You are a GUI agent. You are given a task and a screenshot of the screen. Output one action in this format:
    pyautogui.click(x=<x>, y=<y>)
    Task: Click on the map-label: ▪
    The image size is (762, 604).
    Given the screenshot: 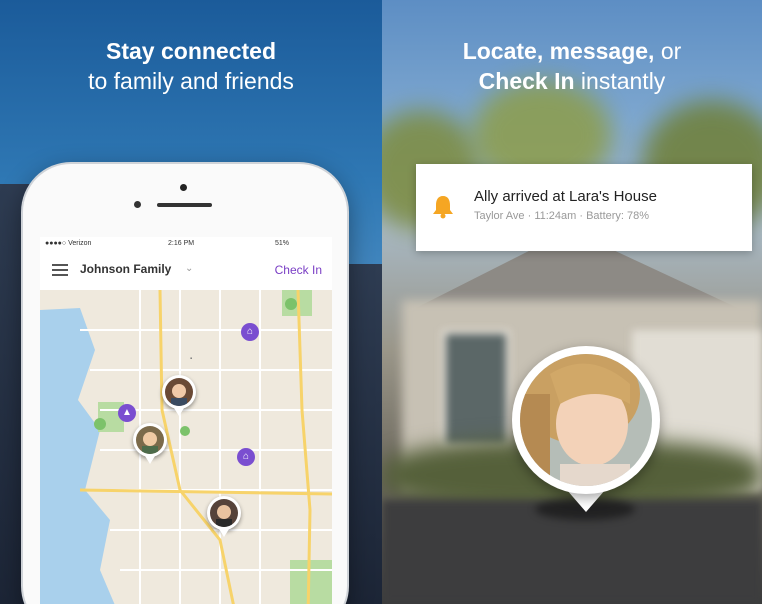 What is the action you would take?
    pyautogui.click(x=191, y=359)
    